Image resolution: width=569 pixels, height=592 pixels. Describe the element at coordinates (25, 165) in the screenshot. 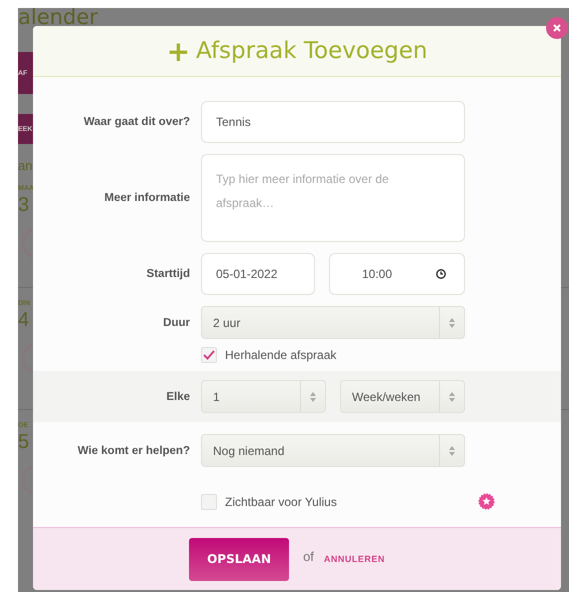

I see `page-text: an` at that location.